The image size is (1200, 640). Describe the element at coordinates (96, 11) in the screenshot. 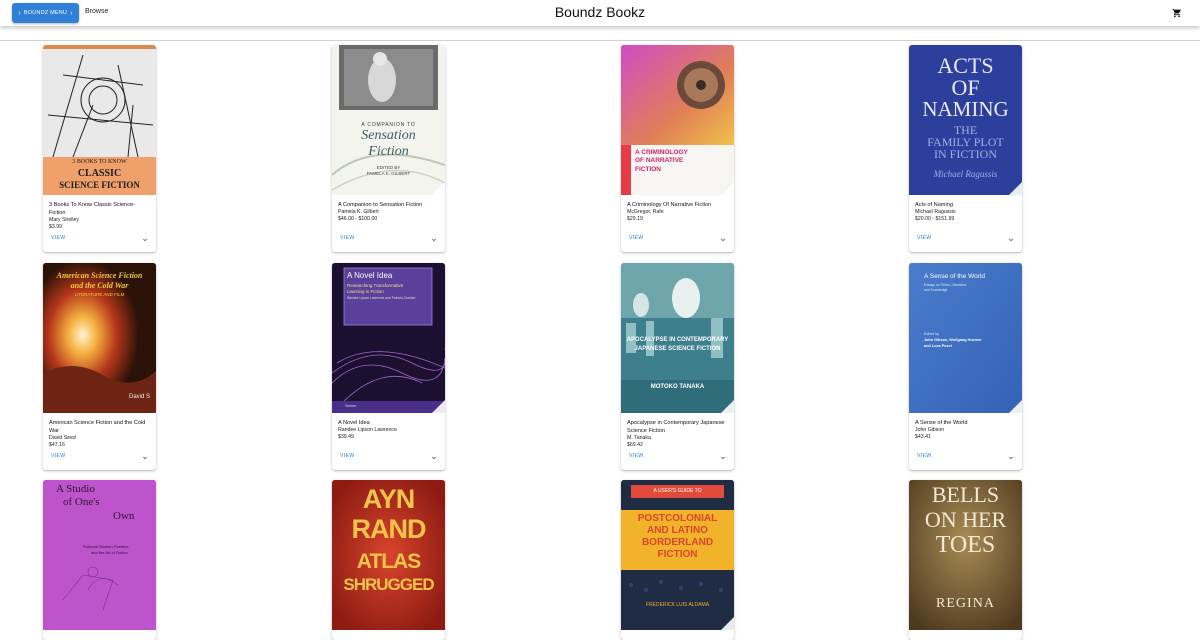

I see `browse-link: Browse` at that location.